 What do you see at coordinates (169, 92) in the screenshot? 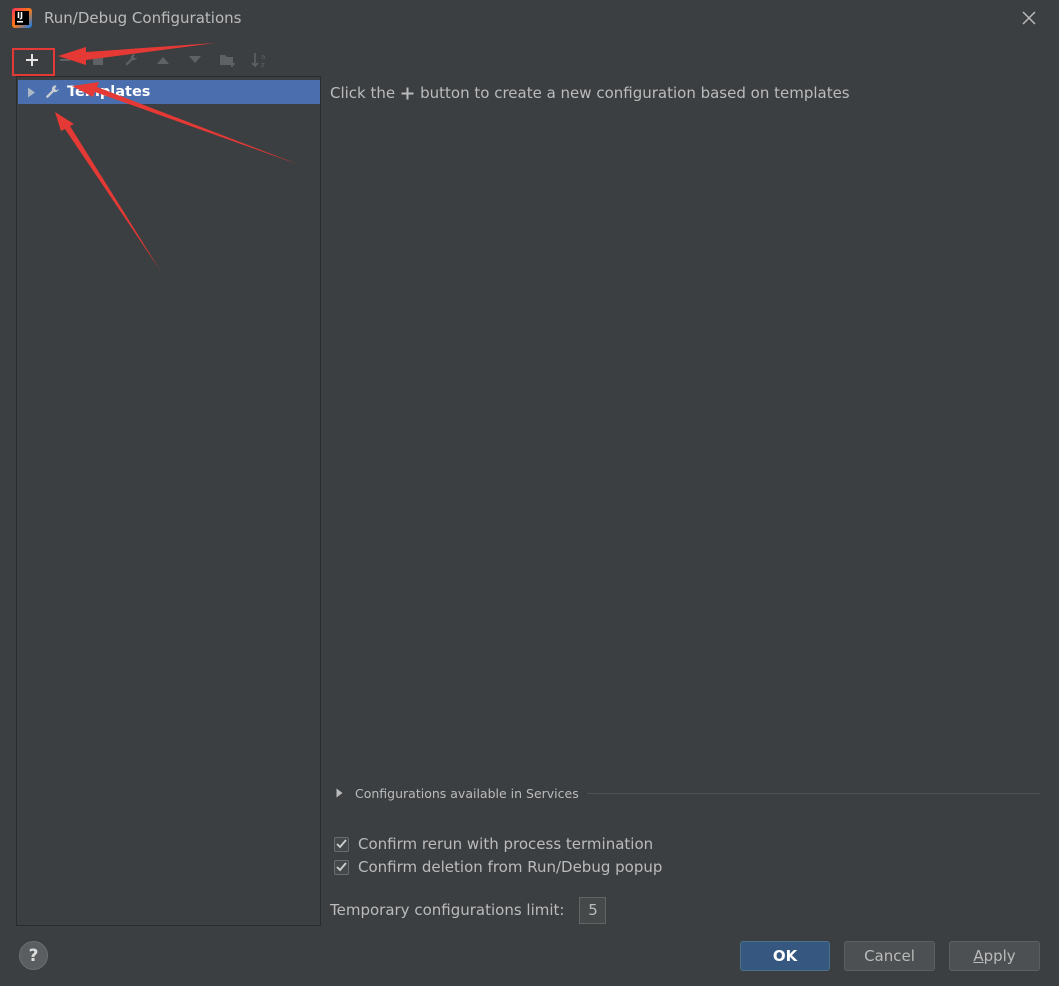
I see `tree-item-templates: Templates` at bounding box center [169, 92].